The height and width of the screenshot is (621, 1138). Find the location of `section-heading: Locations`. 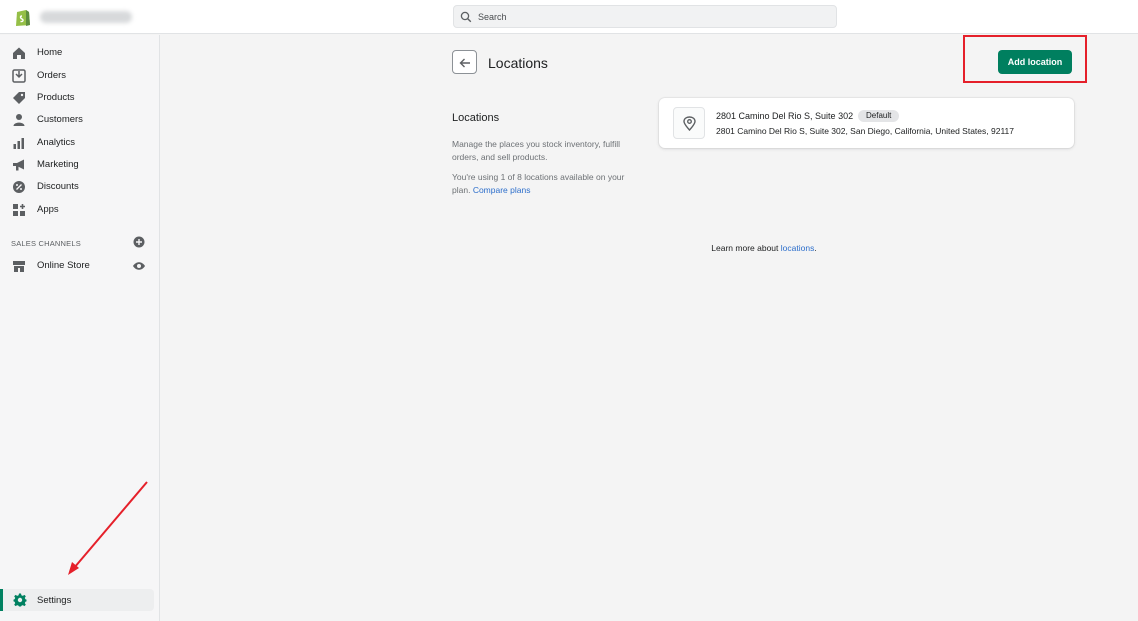

section-heading: Locations is located at coordinates (476, 118).